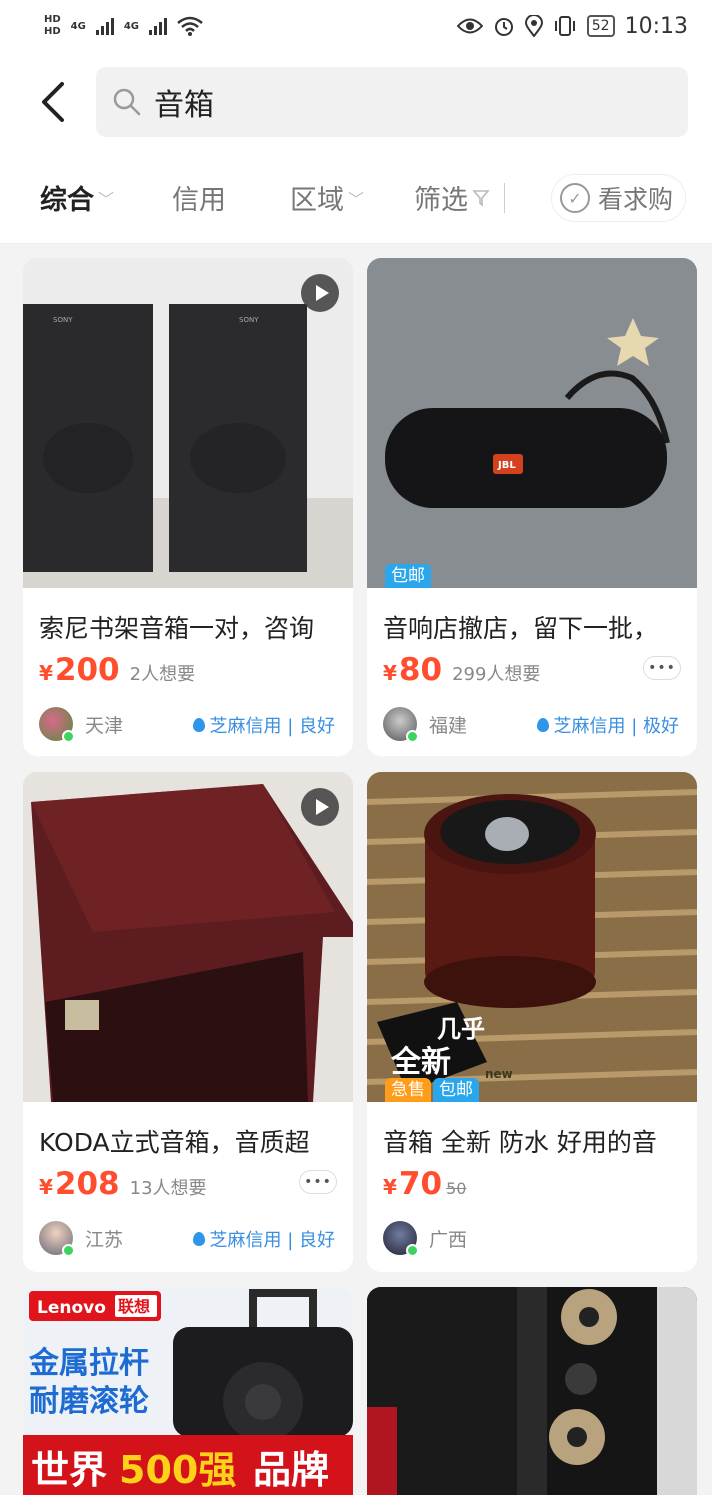 Image resolution: width=712 pixels, height=1495 pixels. I want to click on seller-location: 天津, so click(104, 725).